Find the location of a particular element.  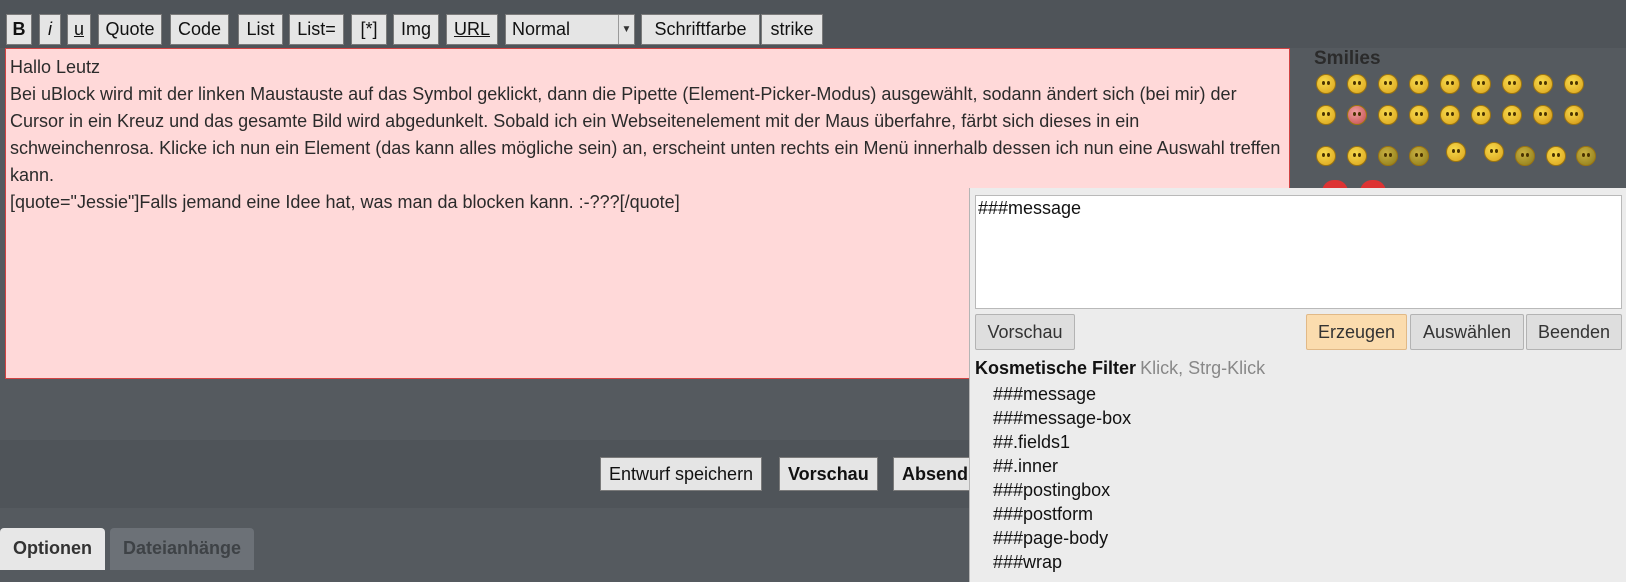

list-button: List is located at coordinates (260, 29).